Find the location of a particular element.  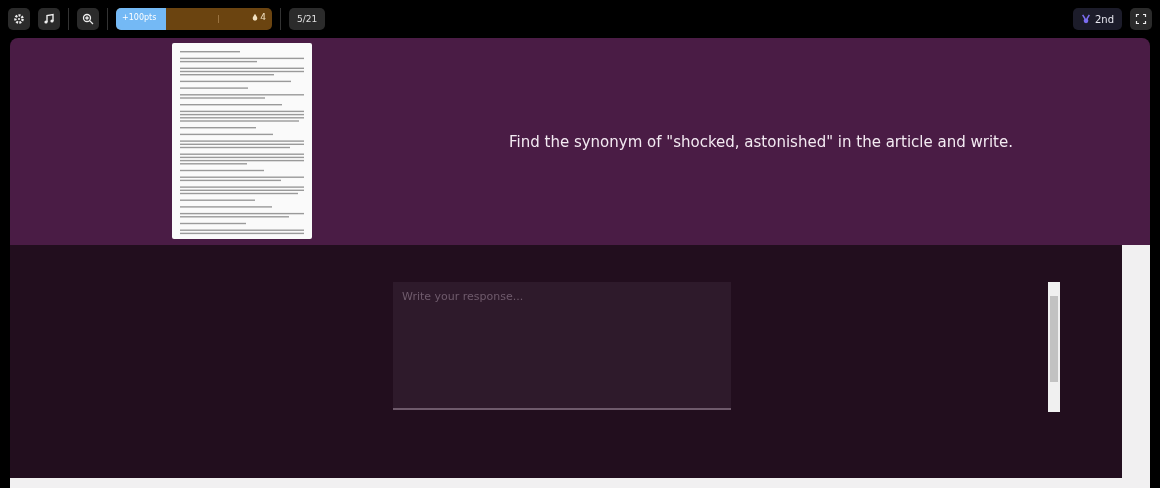

drop-icon is located at coordinates (255, 17).